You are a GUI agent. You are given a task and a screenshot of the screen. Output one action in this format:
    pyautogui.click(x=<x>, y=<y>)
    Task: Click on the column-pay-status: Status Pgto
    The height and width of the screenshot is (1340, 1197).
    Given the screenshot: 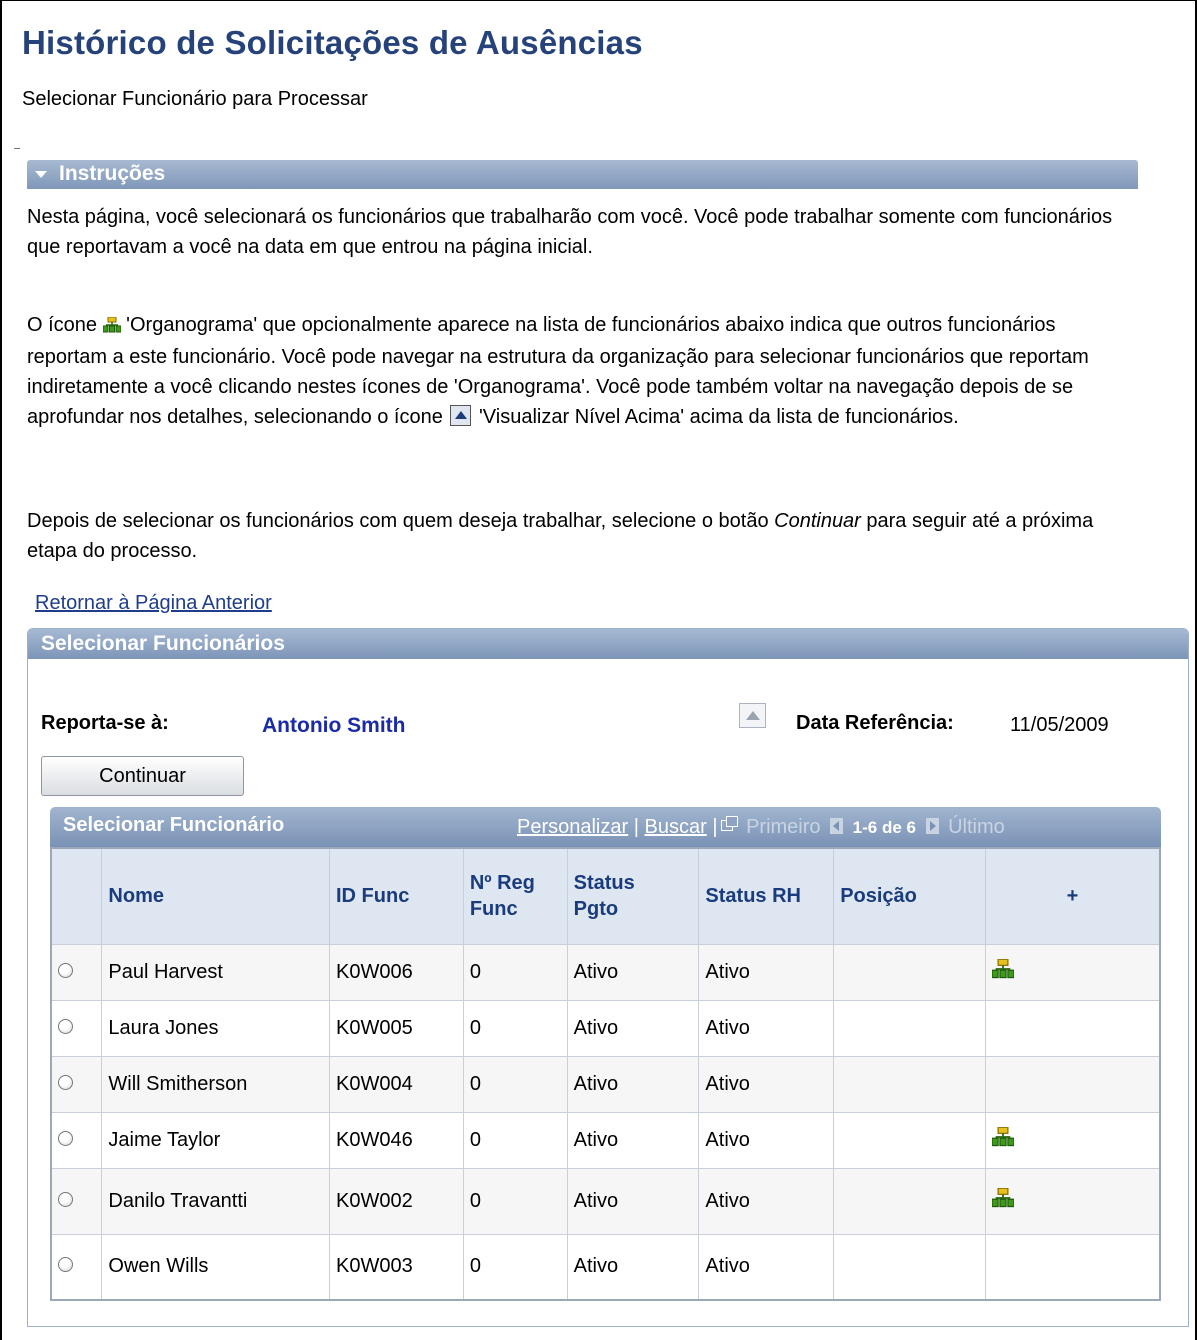 What is the action you would take?
    pyautogui.click(x=633, y=896)
    